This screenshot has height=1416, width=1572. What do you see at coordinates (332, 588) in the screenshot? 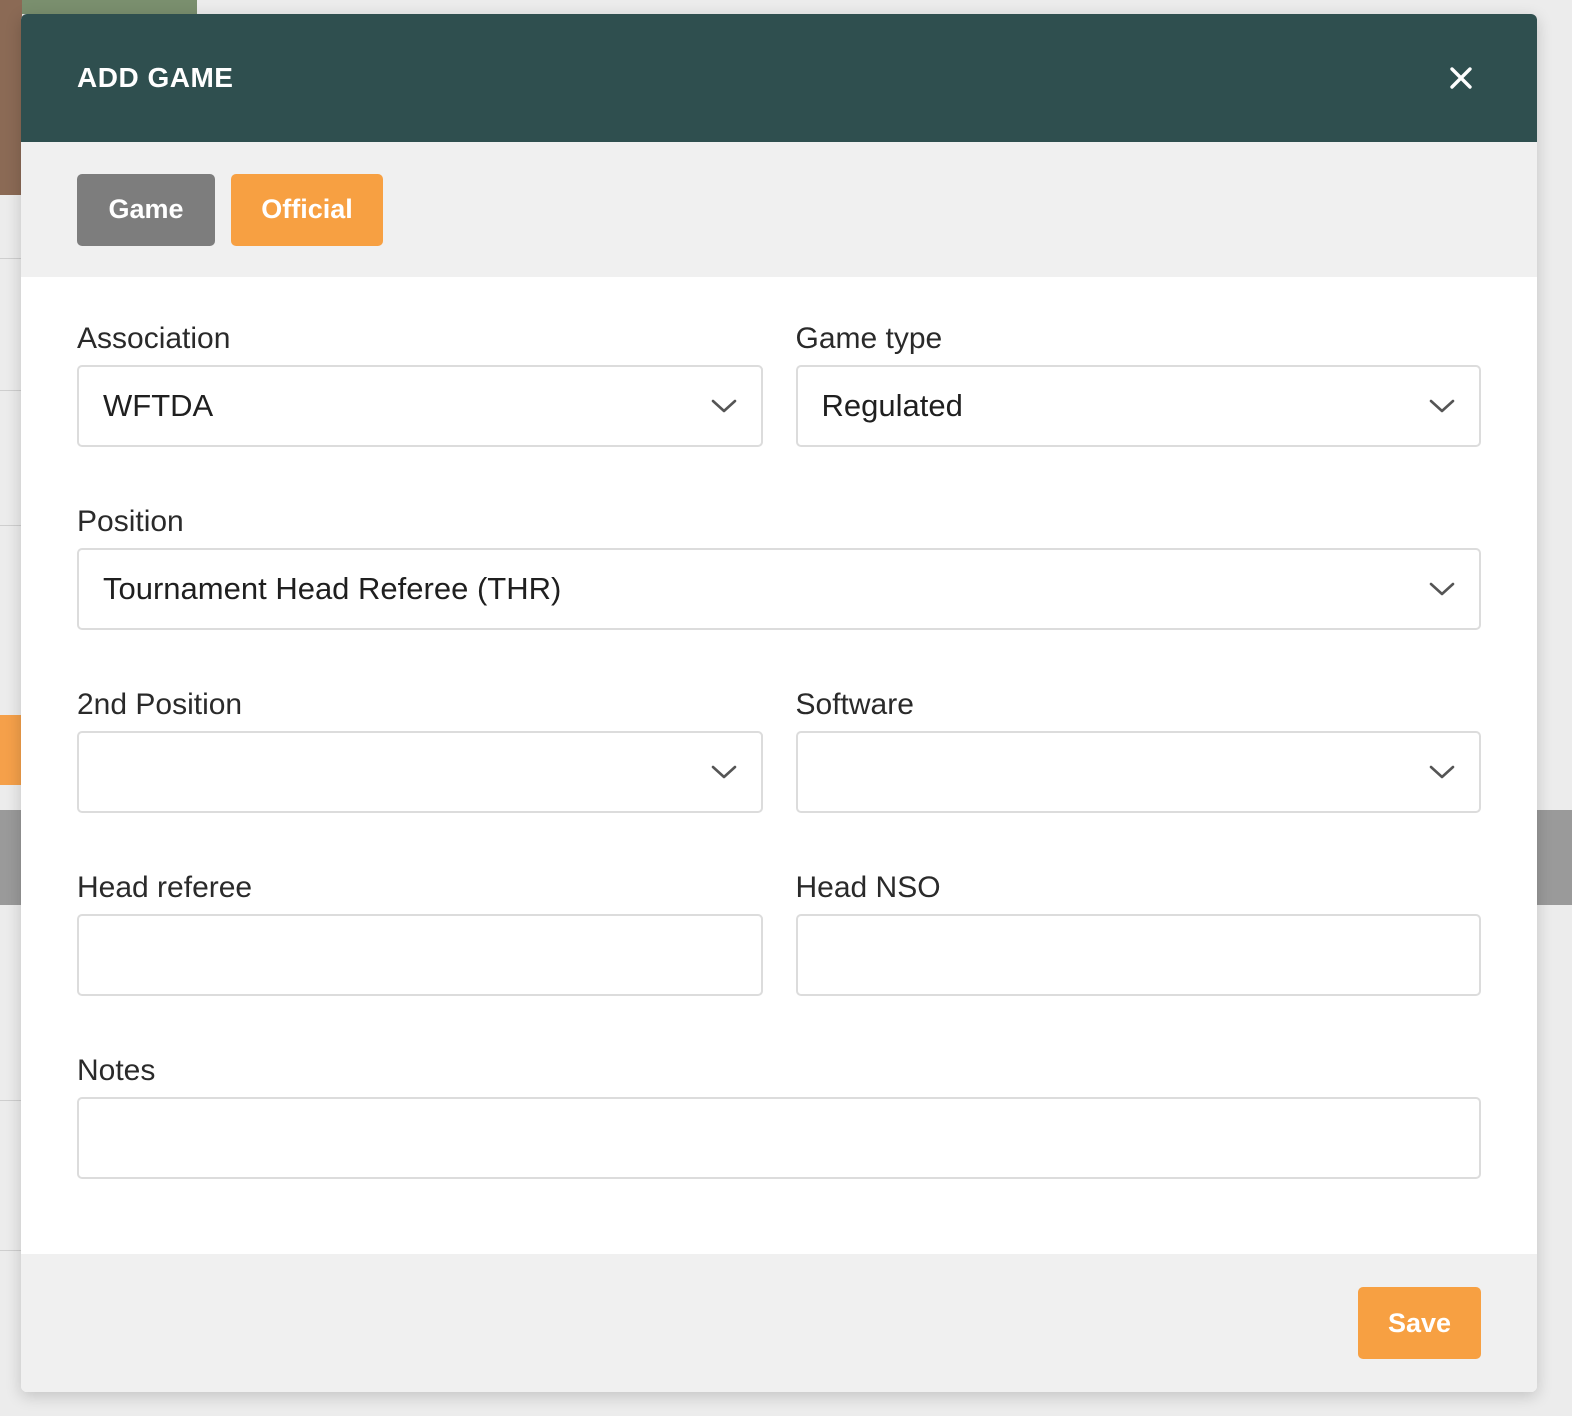
I see `position-value: Tournament Head Referee (THR)` at bounding box center [332, 588].